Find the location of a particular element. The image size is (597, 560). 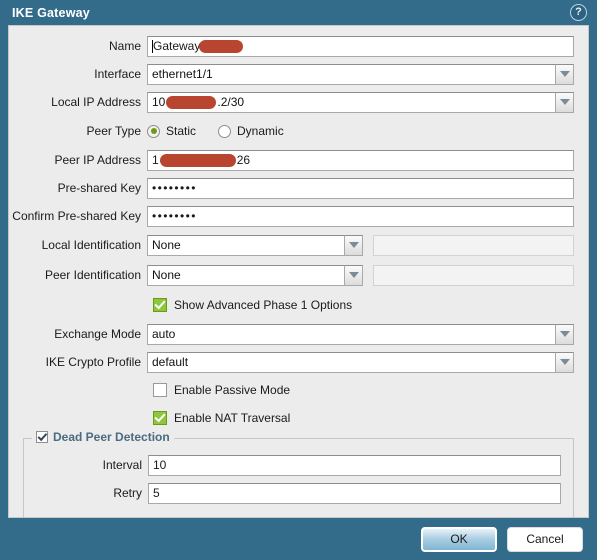

cancel-button: Cancel is located at coordinates (545, 539).